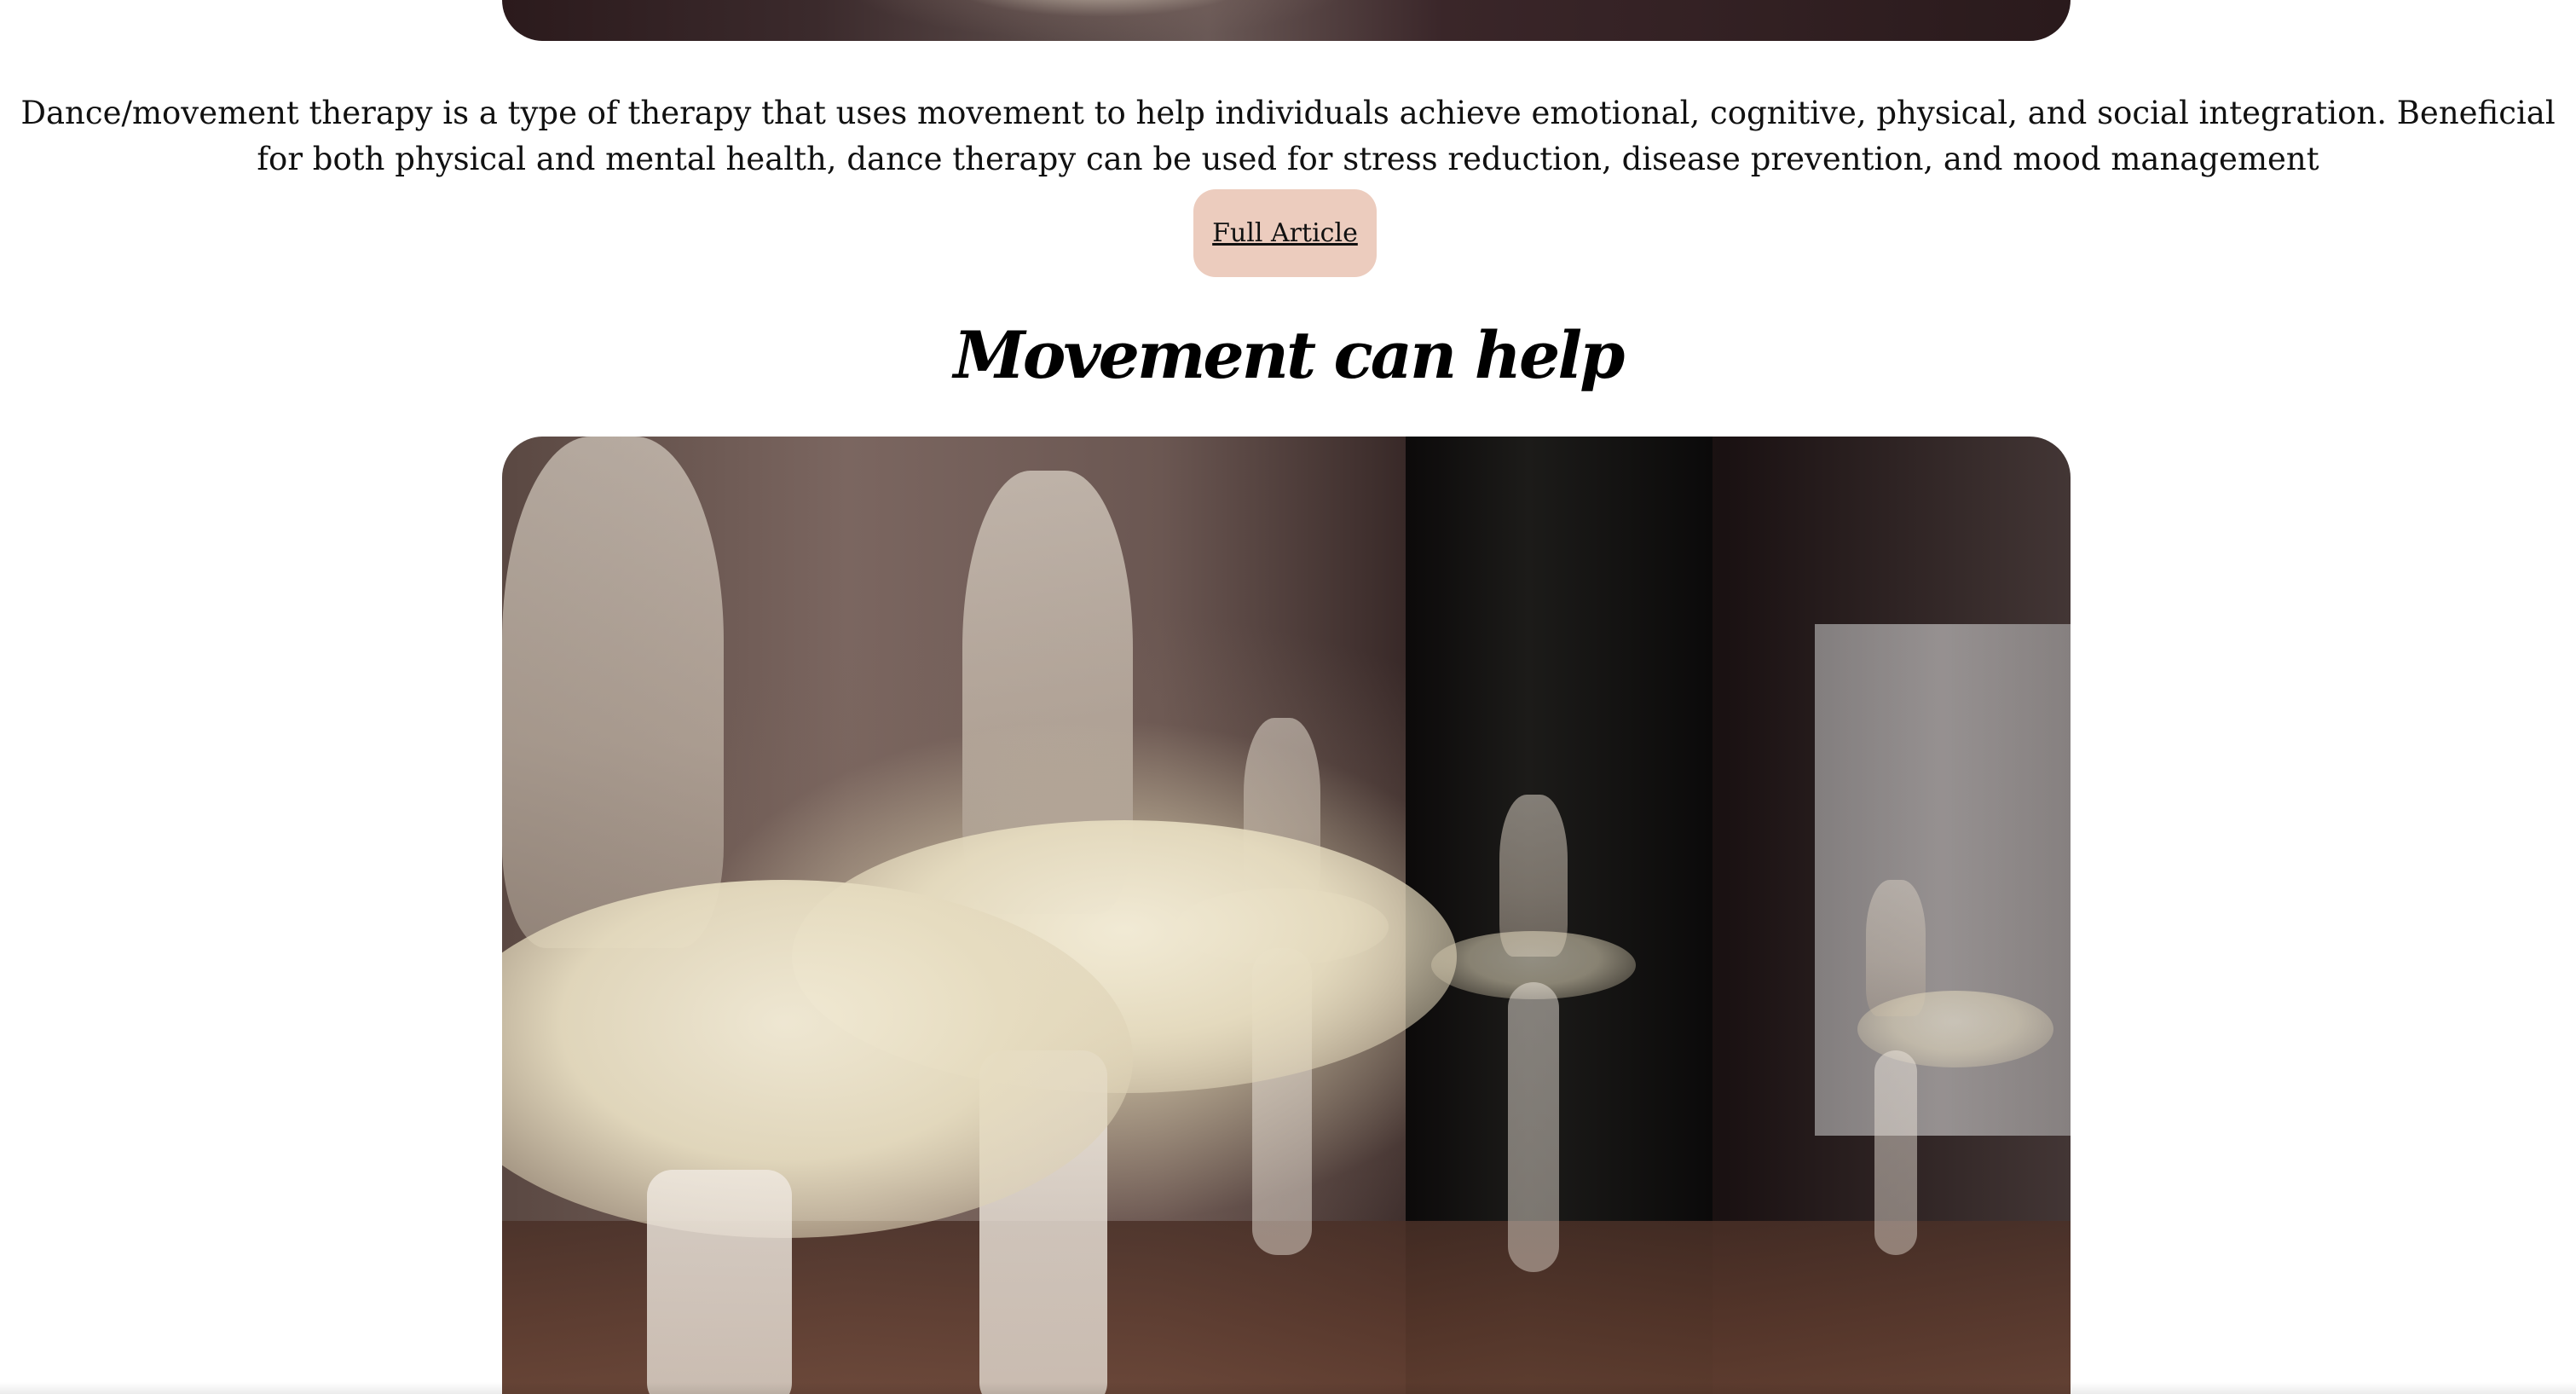 Image resolution: width=2576 pixels, height=1394 pixels. I want to click on section-heading: Movement can help, so click(1289, 355).